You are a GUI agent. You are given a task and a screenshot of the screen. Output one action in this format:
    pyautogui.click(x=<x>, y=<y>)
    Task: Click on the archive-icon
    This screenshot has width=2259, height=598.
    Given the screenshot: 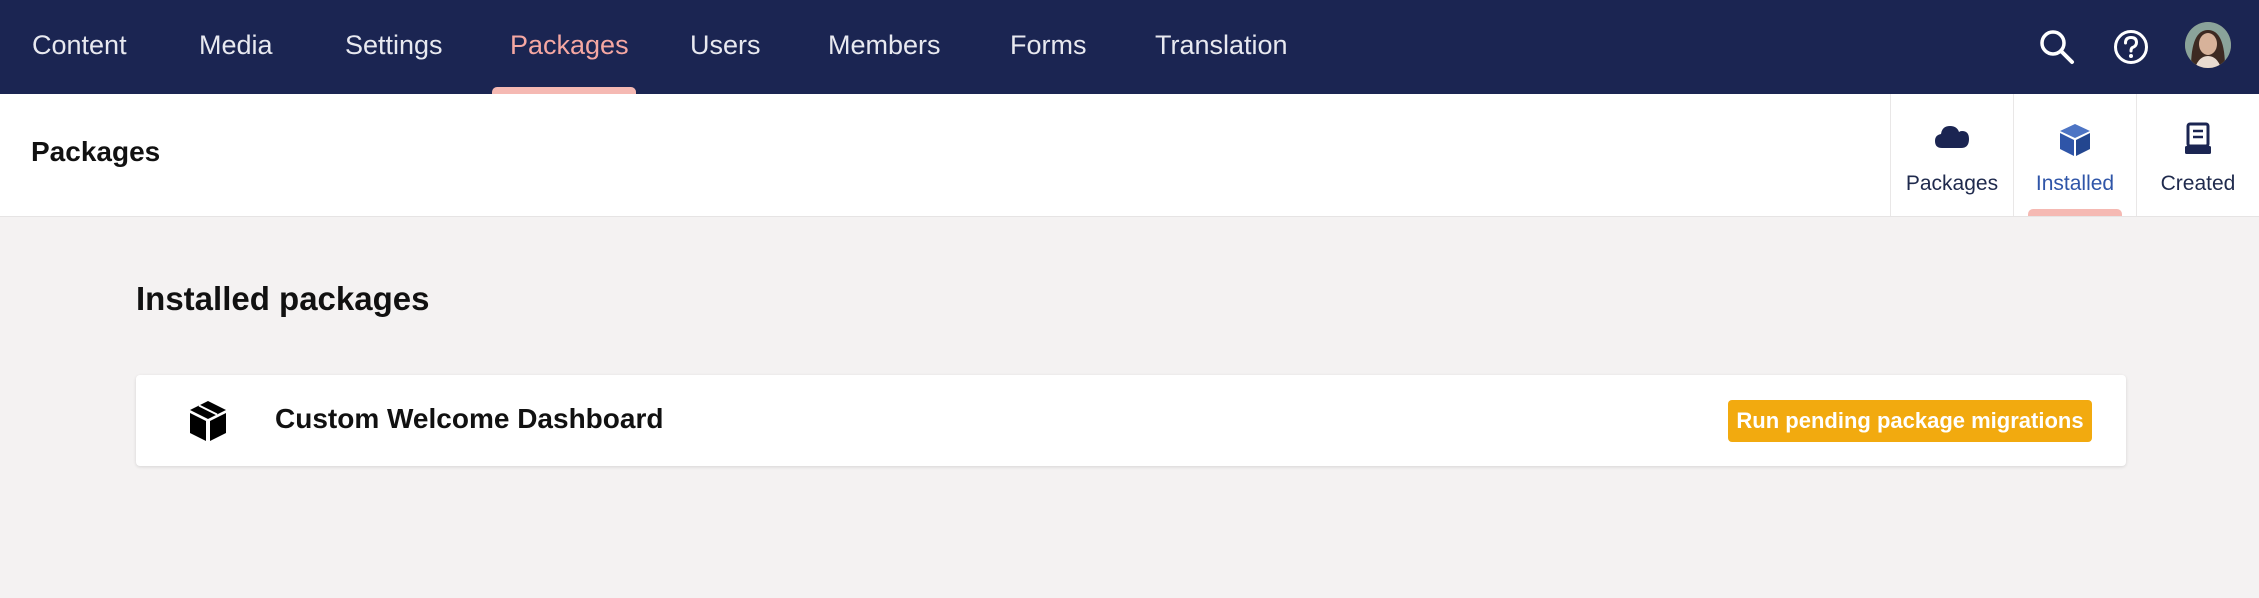 What is the action you would take?
    pyautogui.click(x=2198, y=140)
    